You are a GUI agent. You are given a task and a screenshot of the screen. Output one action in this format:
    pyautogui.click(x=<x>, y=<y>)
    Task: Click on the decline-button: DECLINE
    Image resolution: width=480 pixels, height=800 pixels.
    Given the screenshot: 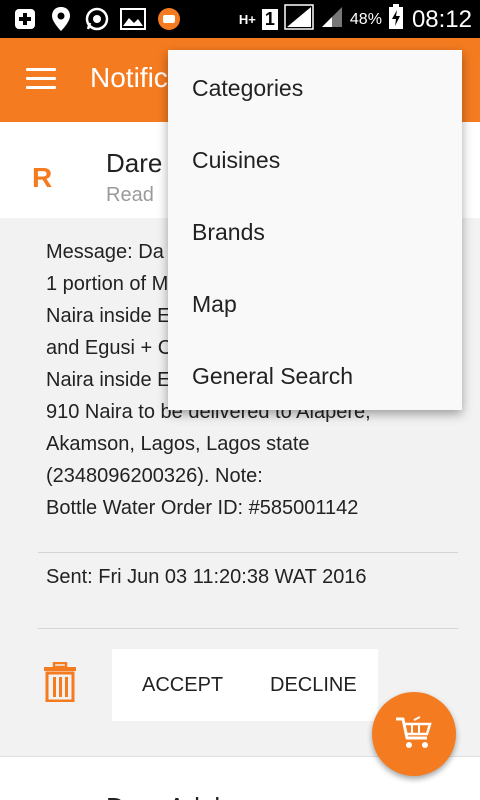 What is the action you would take?
    pyautogui.click(x=313, y=685)
    